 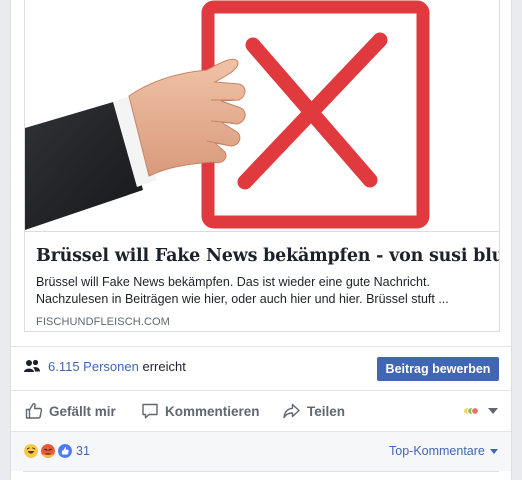 I want to click on like-button: Gefällt mir, so click(x=70, y=411).